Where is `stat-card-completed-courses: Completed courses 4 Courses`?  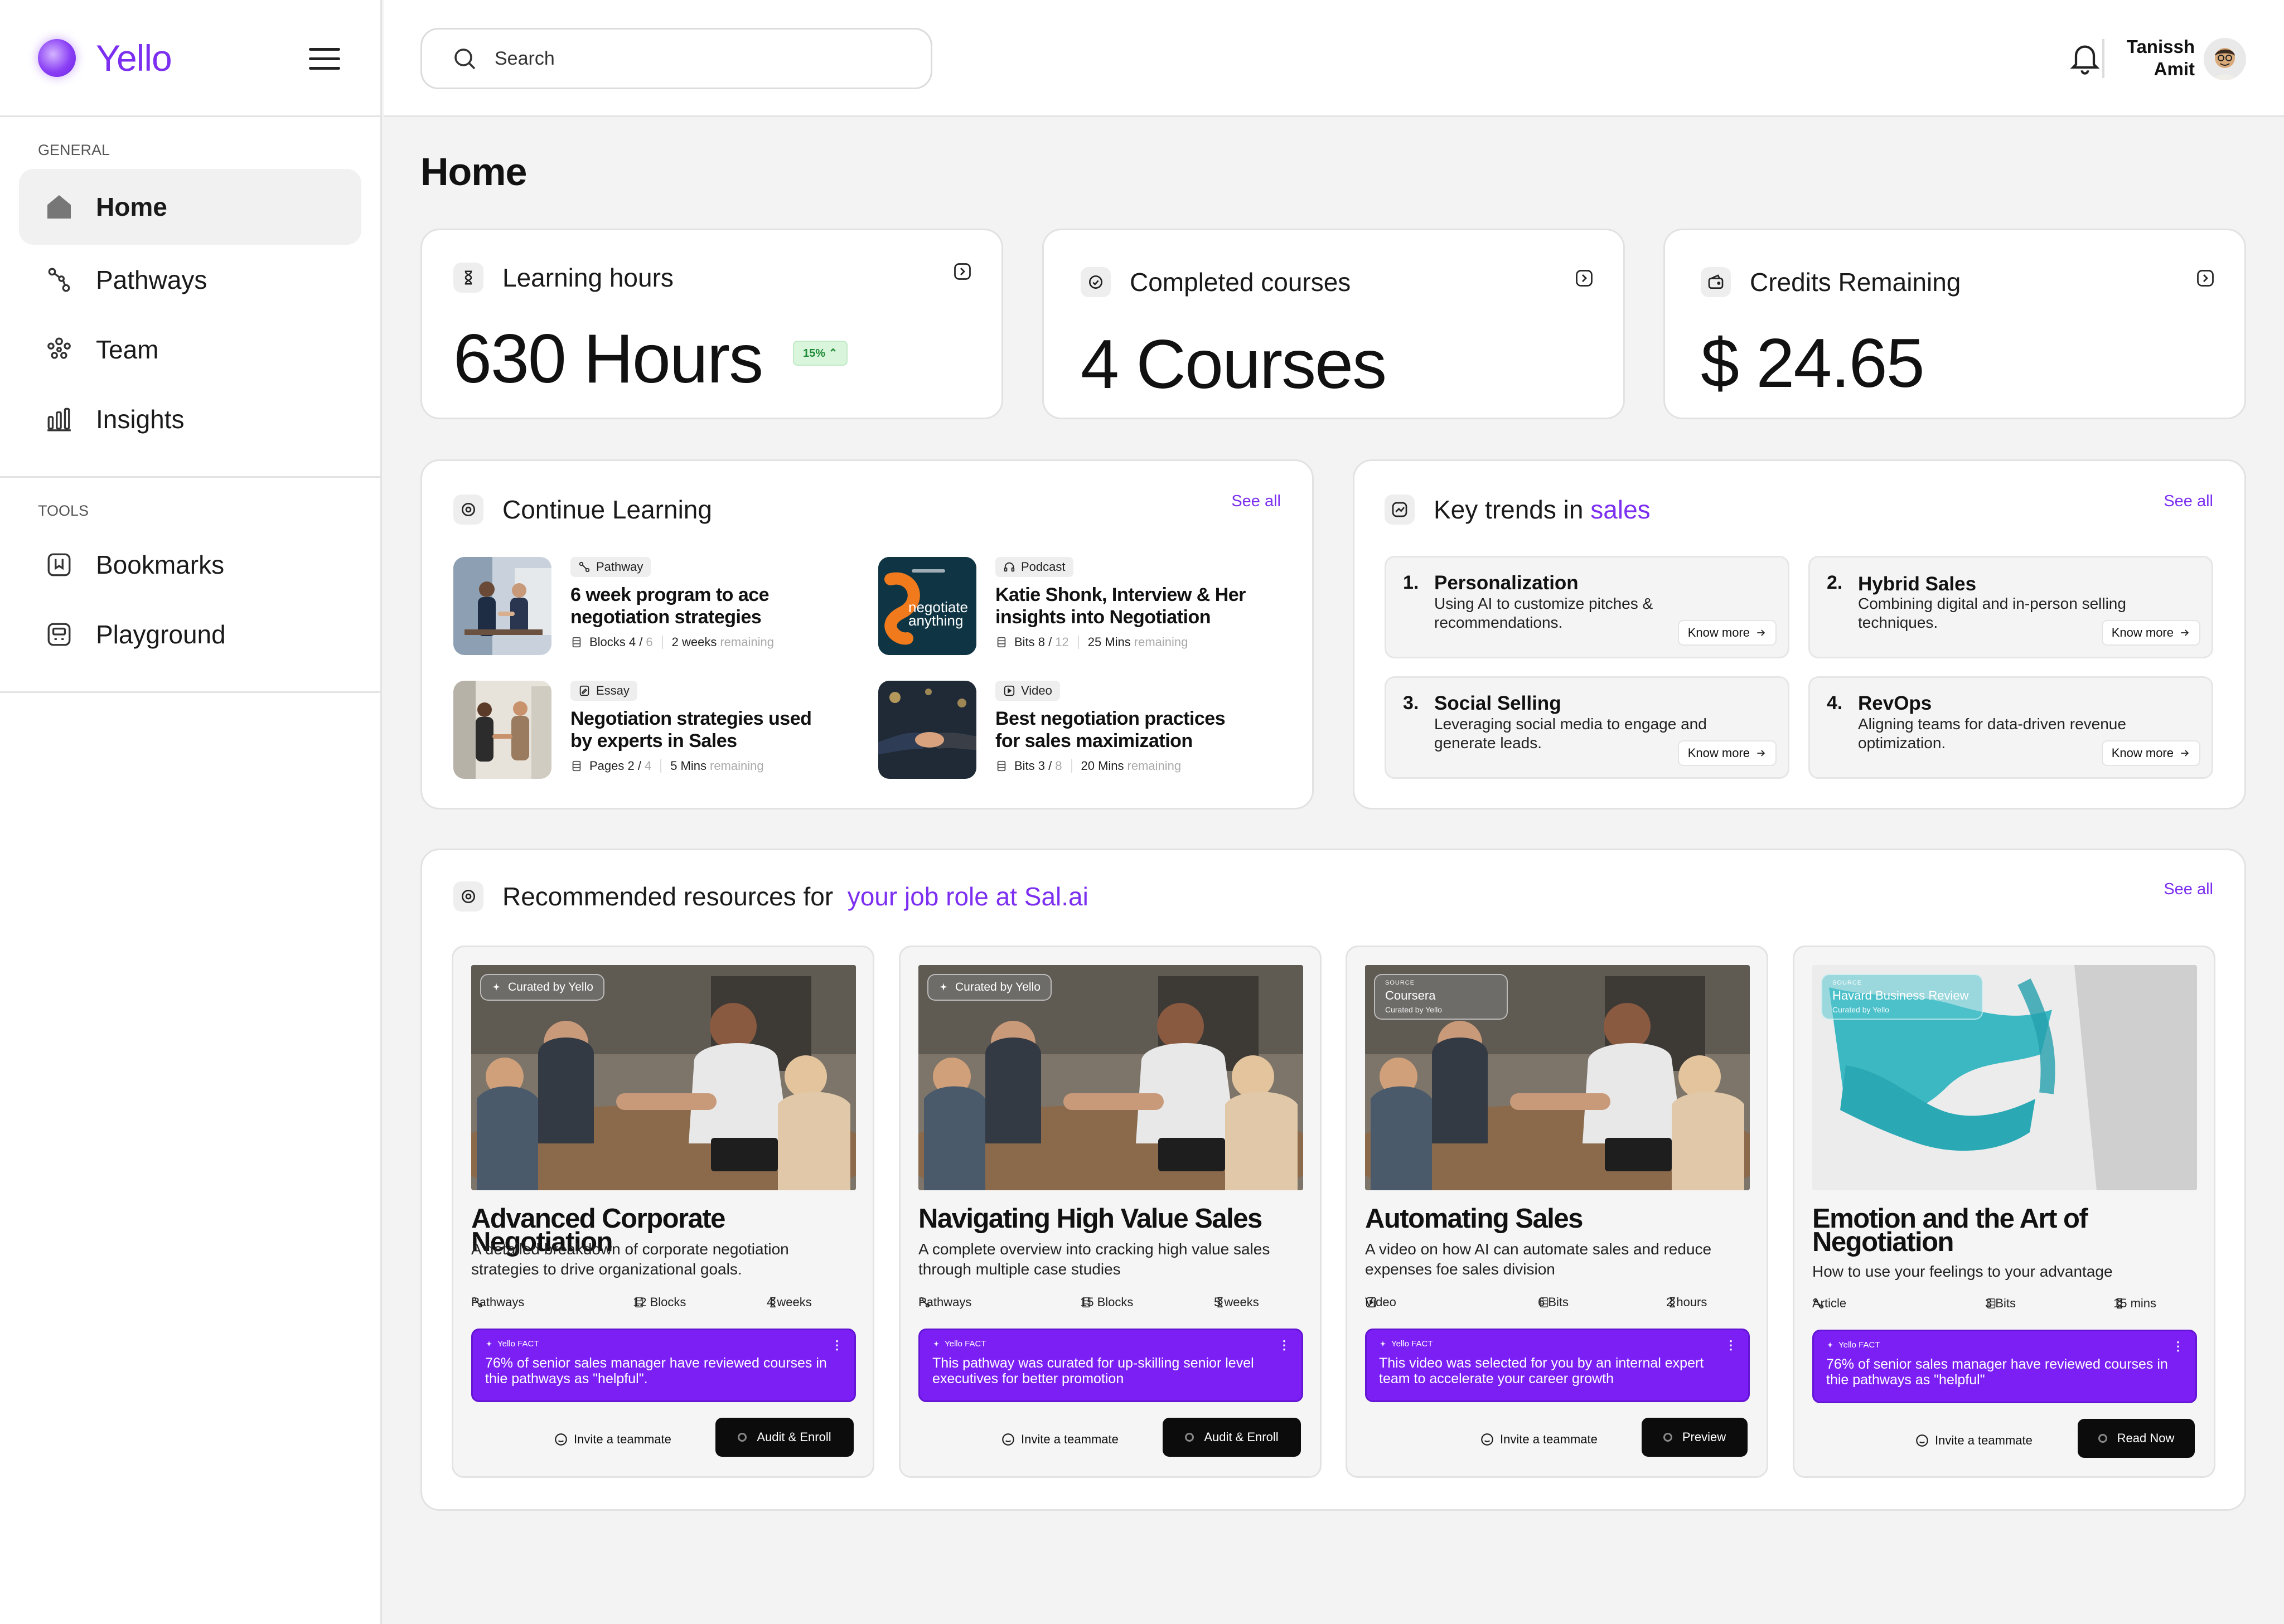
stat-card-completed-courses: Completed courses 4 Courses is located at coordinates (1333, 324).